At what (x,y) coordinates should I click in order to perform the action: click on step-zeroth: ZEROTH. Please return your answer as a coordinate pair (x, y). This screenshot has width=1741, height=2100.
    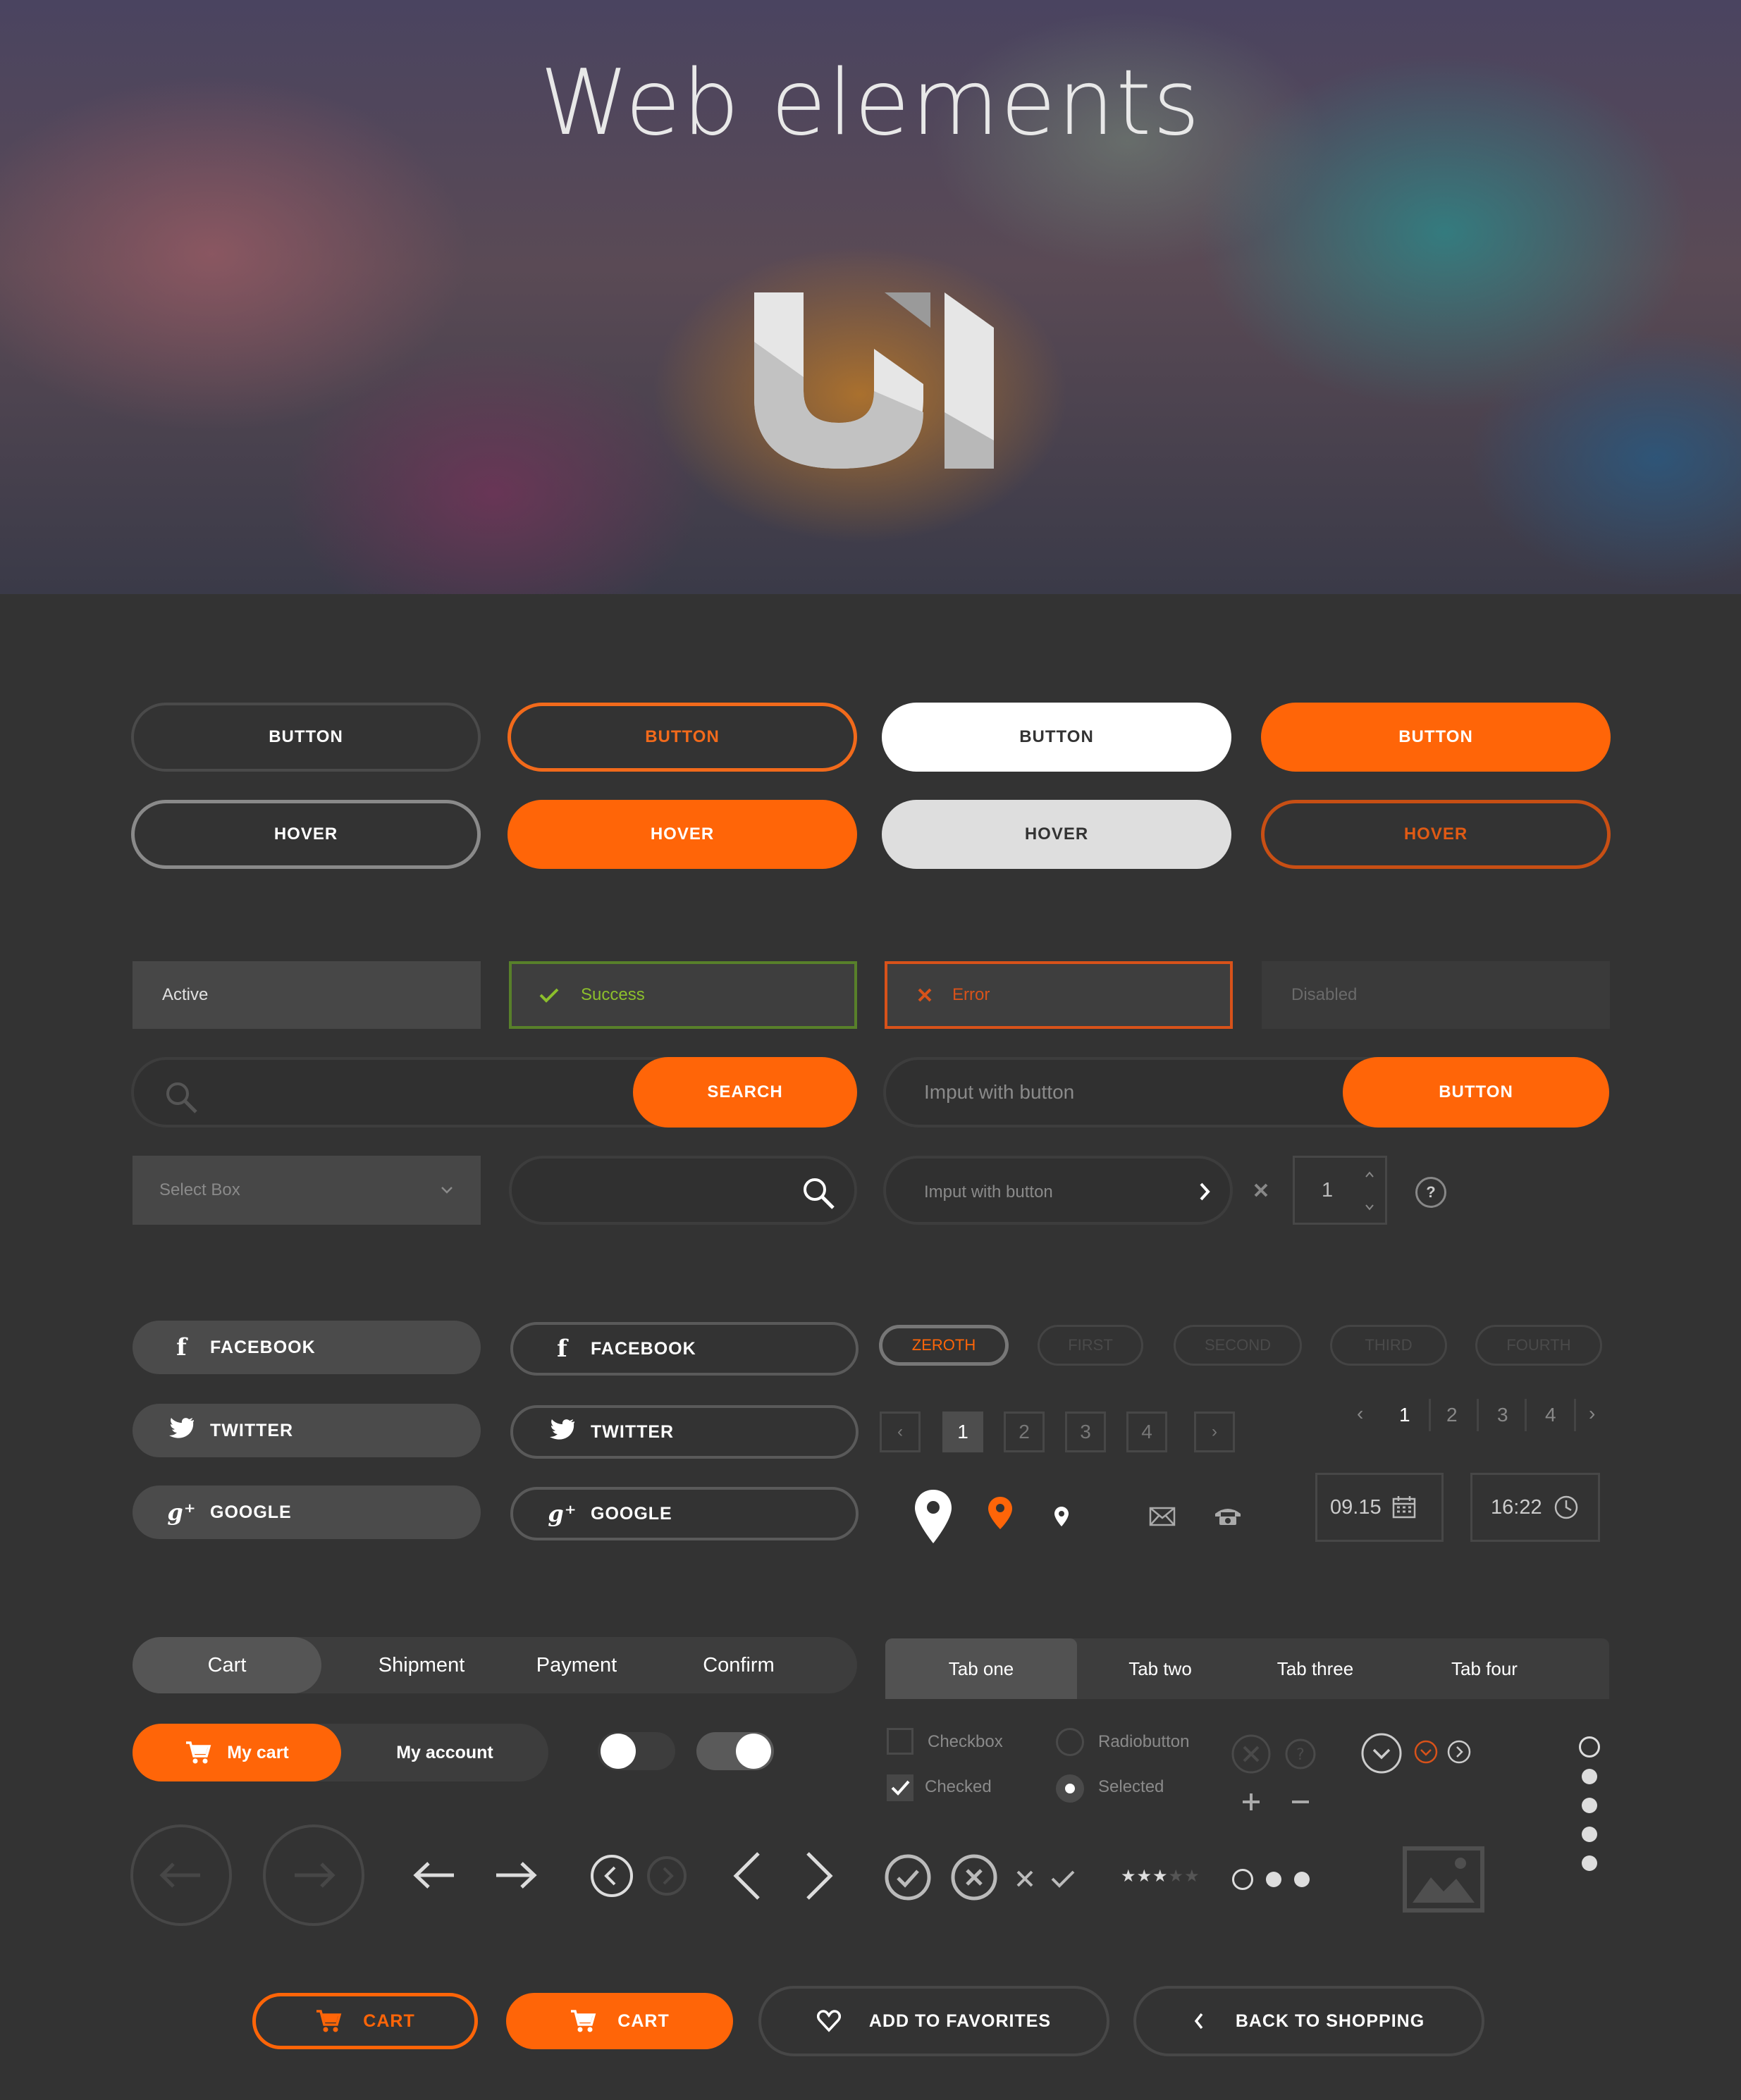
    Looking at the image, I should click on (944, 1345).